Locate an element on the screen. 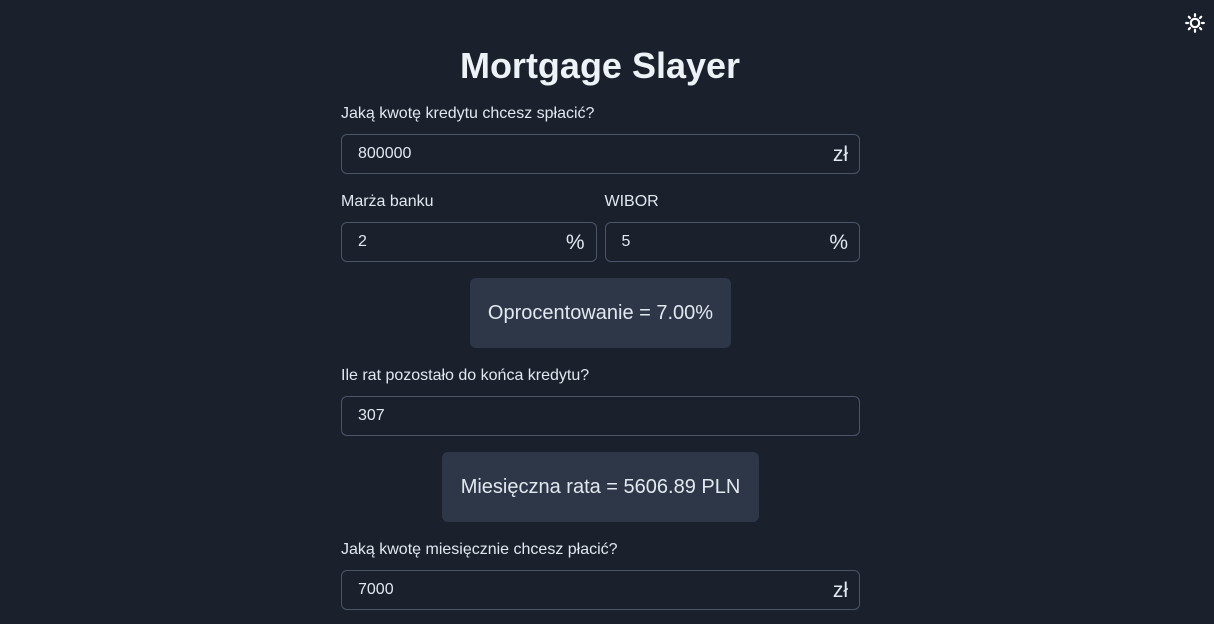 The width and height of the screenshot is (1214, 624). wibor-label: WIBOR is located at coordinates (631, 201).